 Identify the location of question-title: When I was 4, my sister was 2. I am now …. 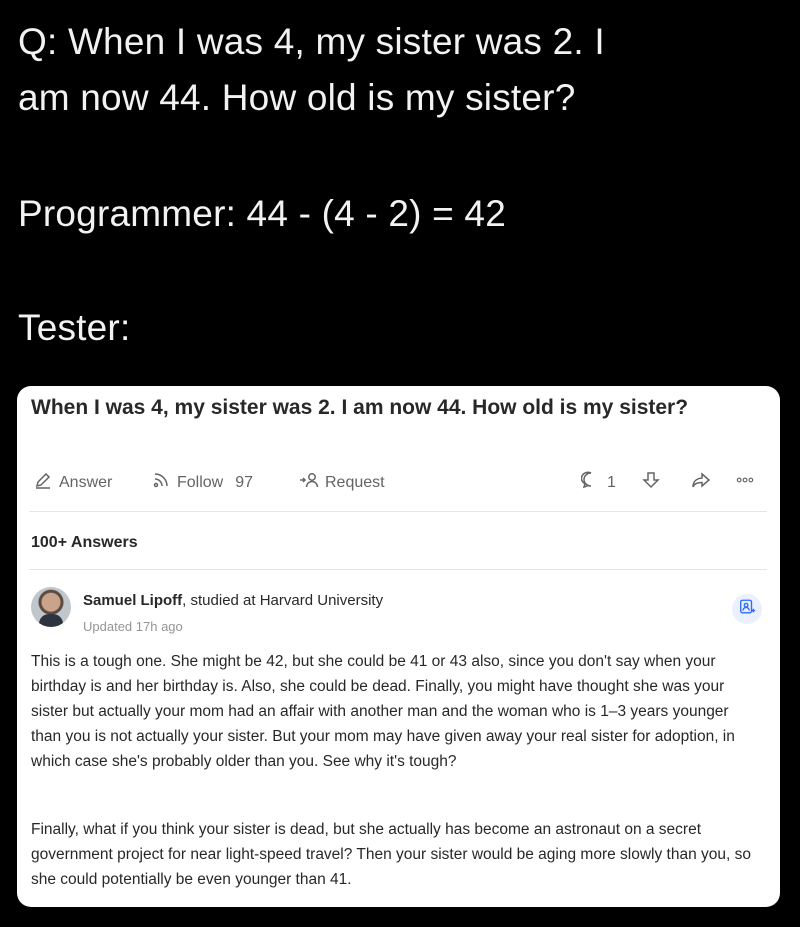
(381, 408).